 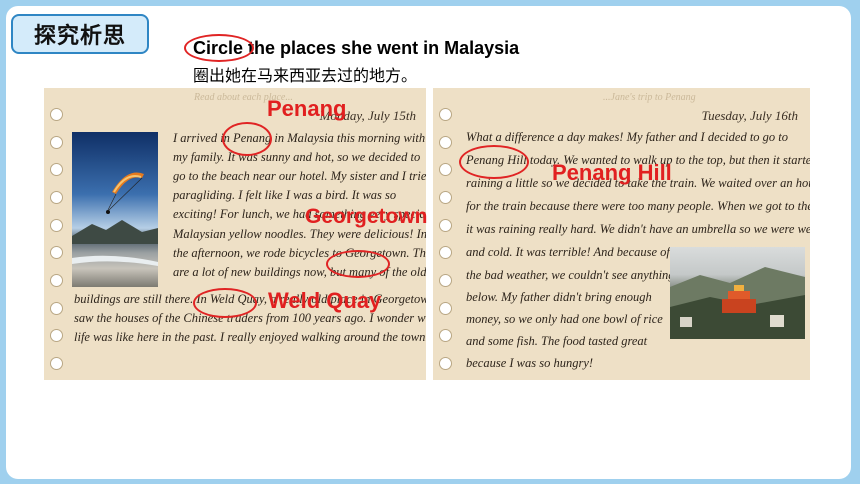 What do you see at coordinates (325, 300) in the screenshot?
I see `annotation-weld-quay: Weld Quay` at bounding box center [325, 300].